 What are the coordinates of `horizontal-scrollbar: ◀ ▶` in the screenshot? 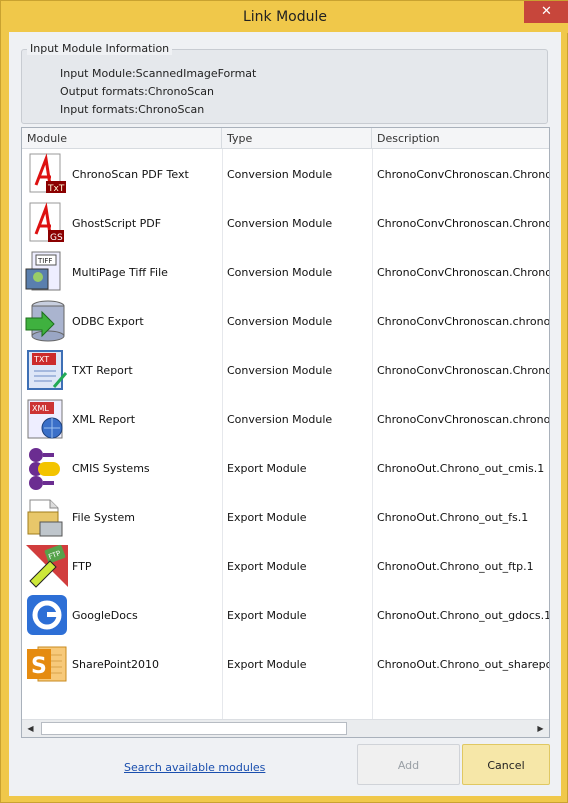 It's located at (285, 728).